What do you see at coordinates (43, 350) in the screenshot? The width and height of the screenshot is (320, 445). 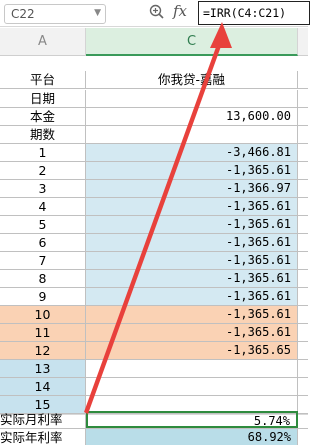 I see `cell-a-period: 12` at bounding box center [43, 350].